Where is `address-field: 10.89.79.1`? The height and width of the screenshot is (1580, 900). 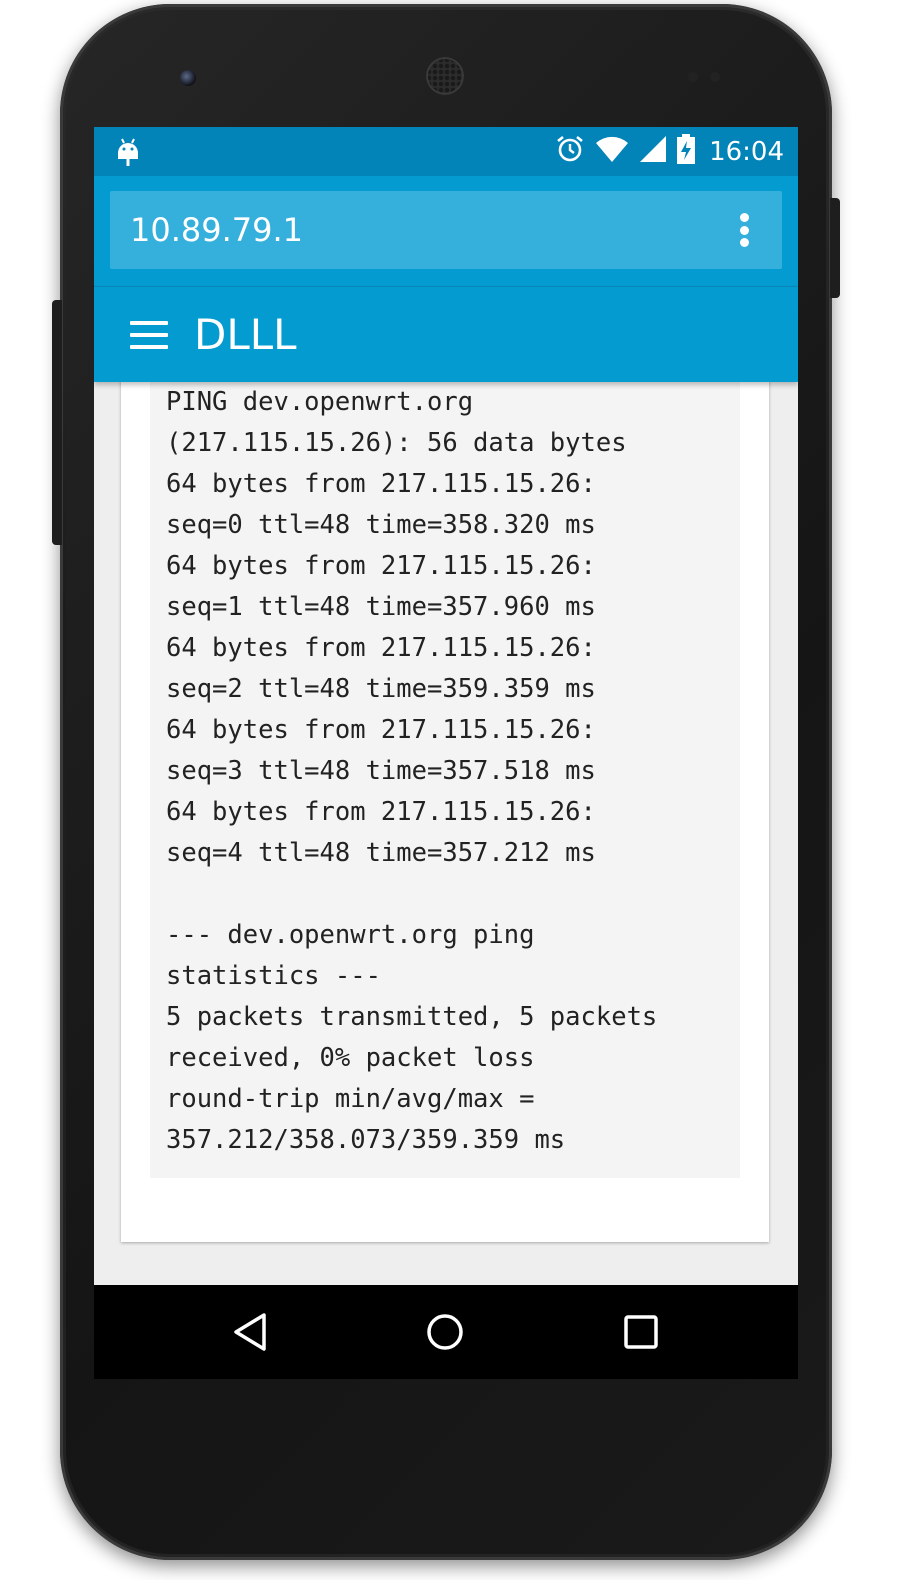
address-field: 10.89.79.1 is located at coordinates (446, 230).